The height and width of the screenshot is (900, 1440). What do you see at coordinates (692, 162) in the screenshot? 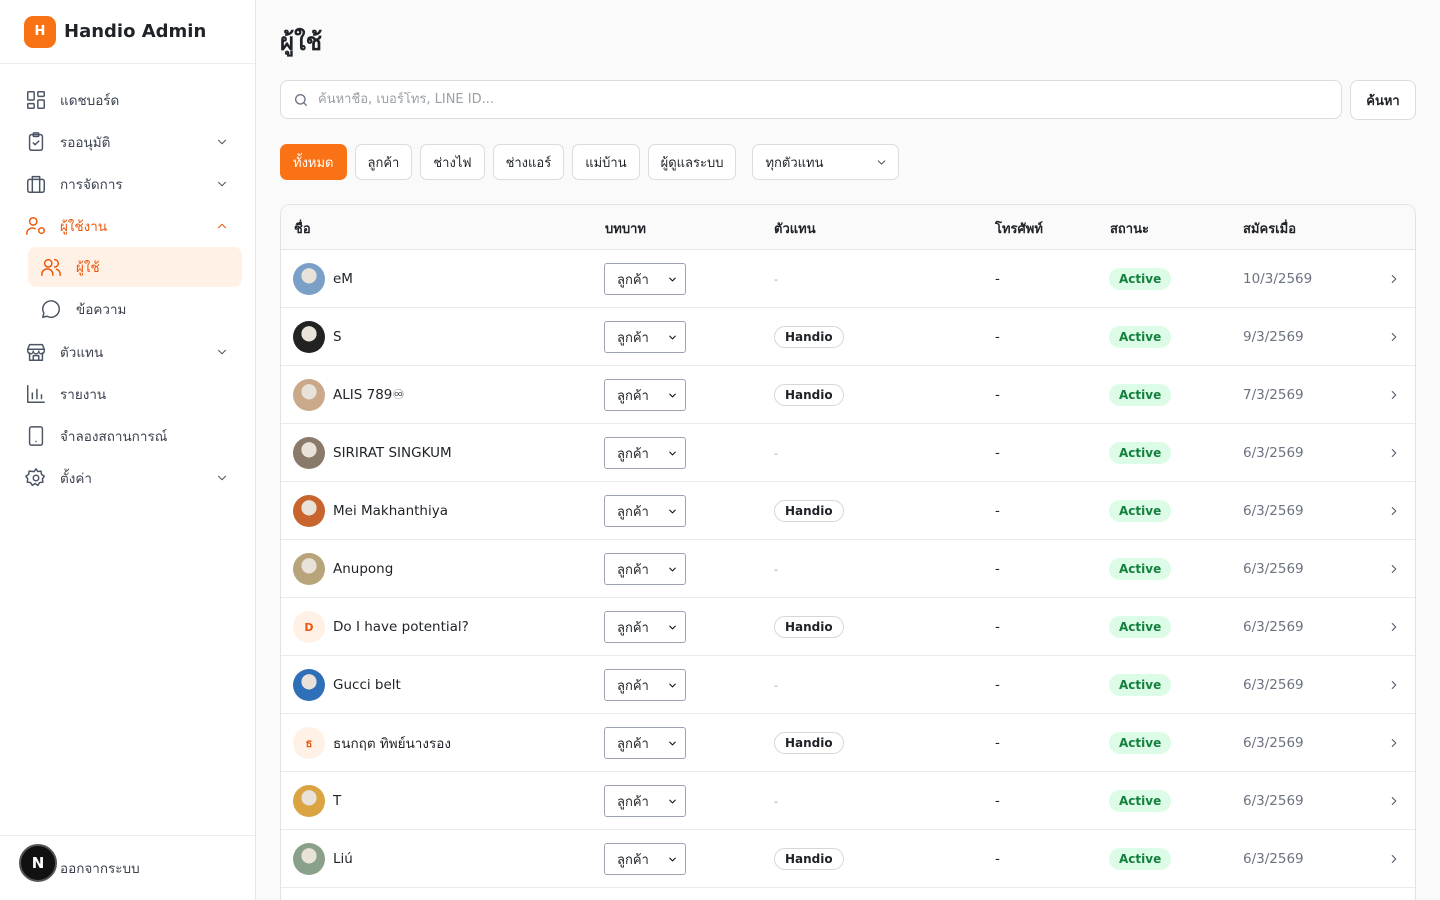
I see `filter-chip-admin: ผู้ดูแลระบบ` at bounding box center [692, 162].